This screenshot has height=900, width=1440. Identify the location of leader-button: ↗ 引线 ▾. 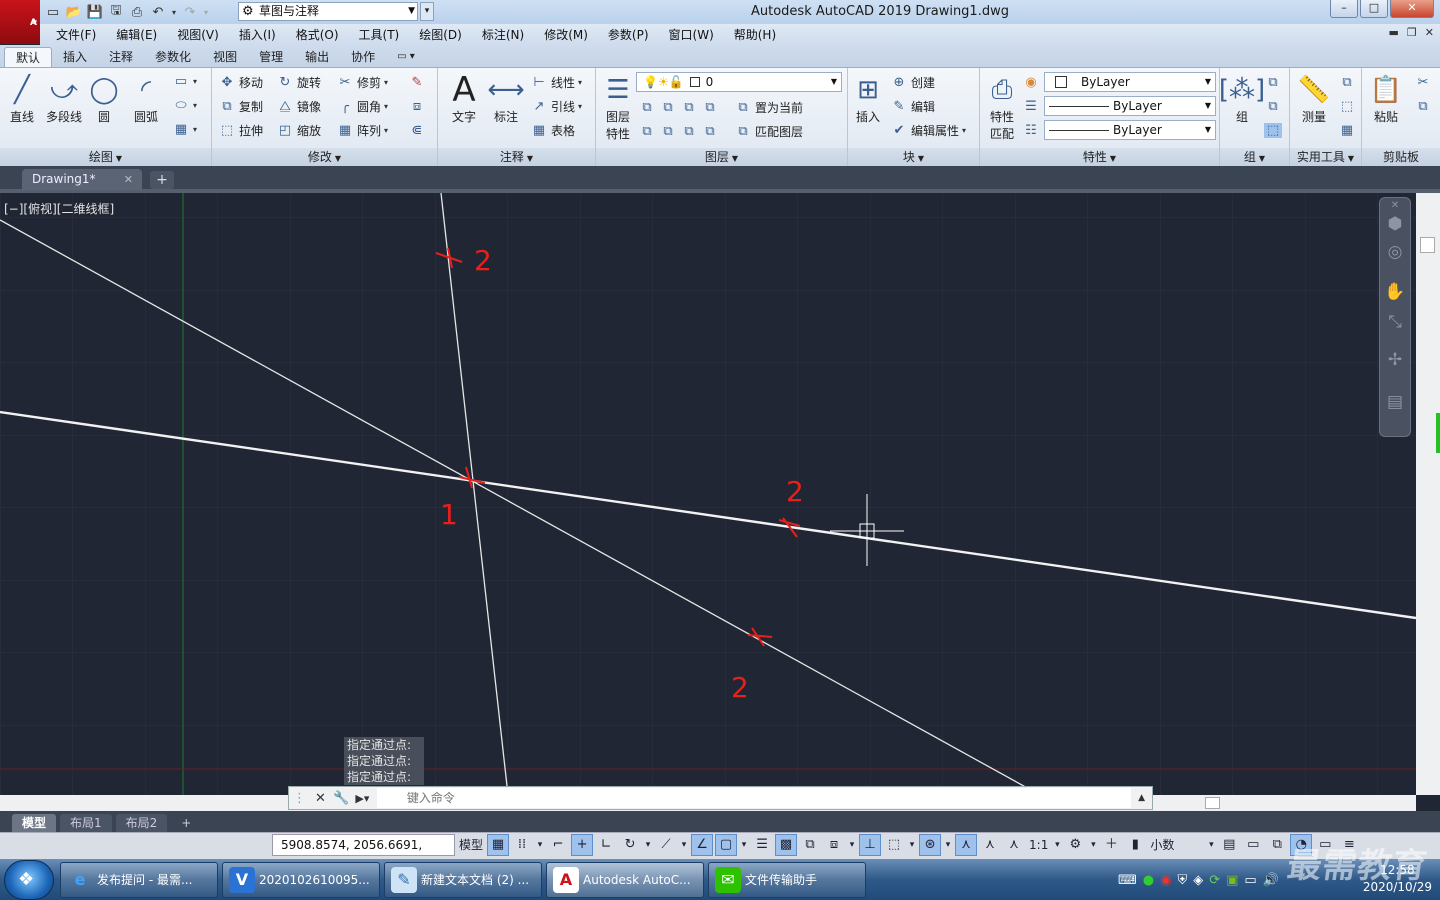
(556, 106).